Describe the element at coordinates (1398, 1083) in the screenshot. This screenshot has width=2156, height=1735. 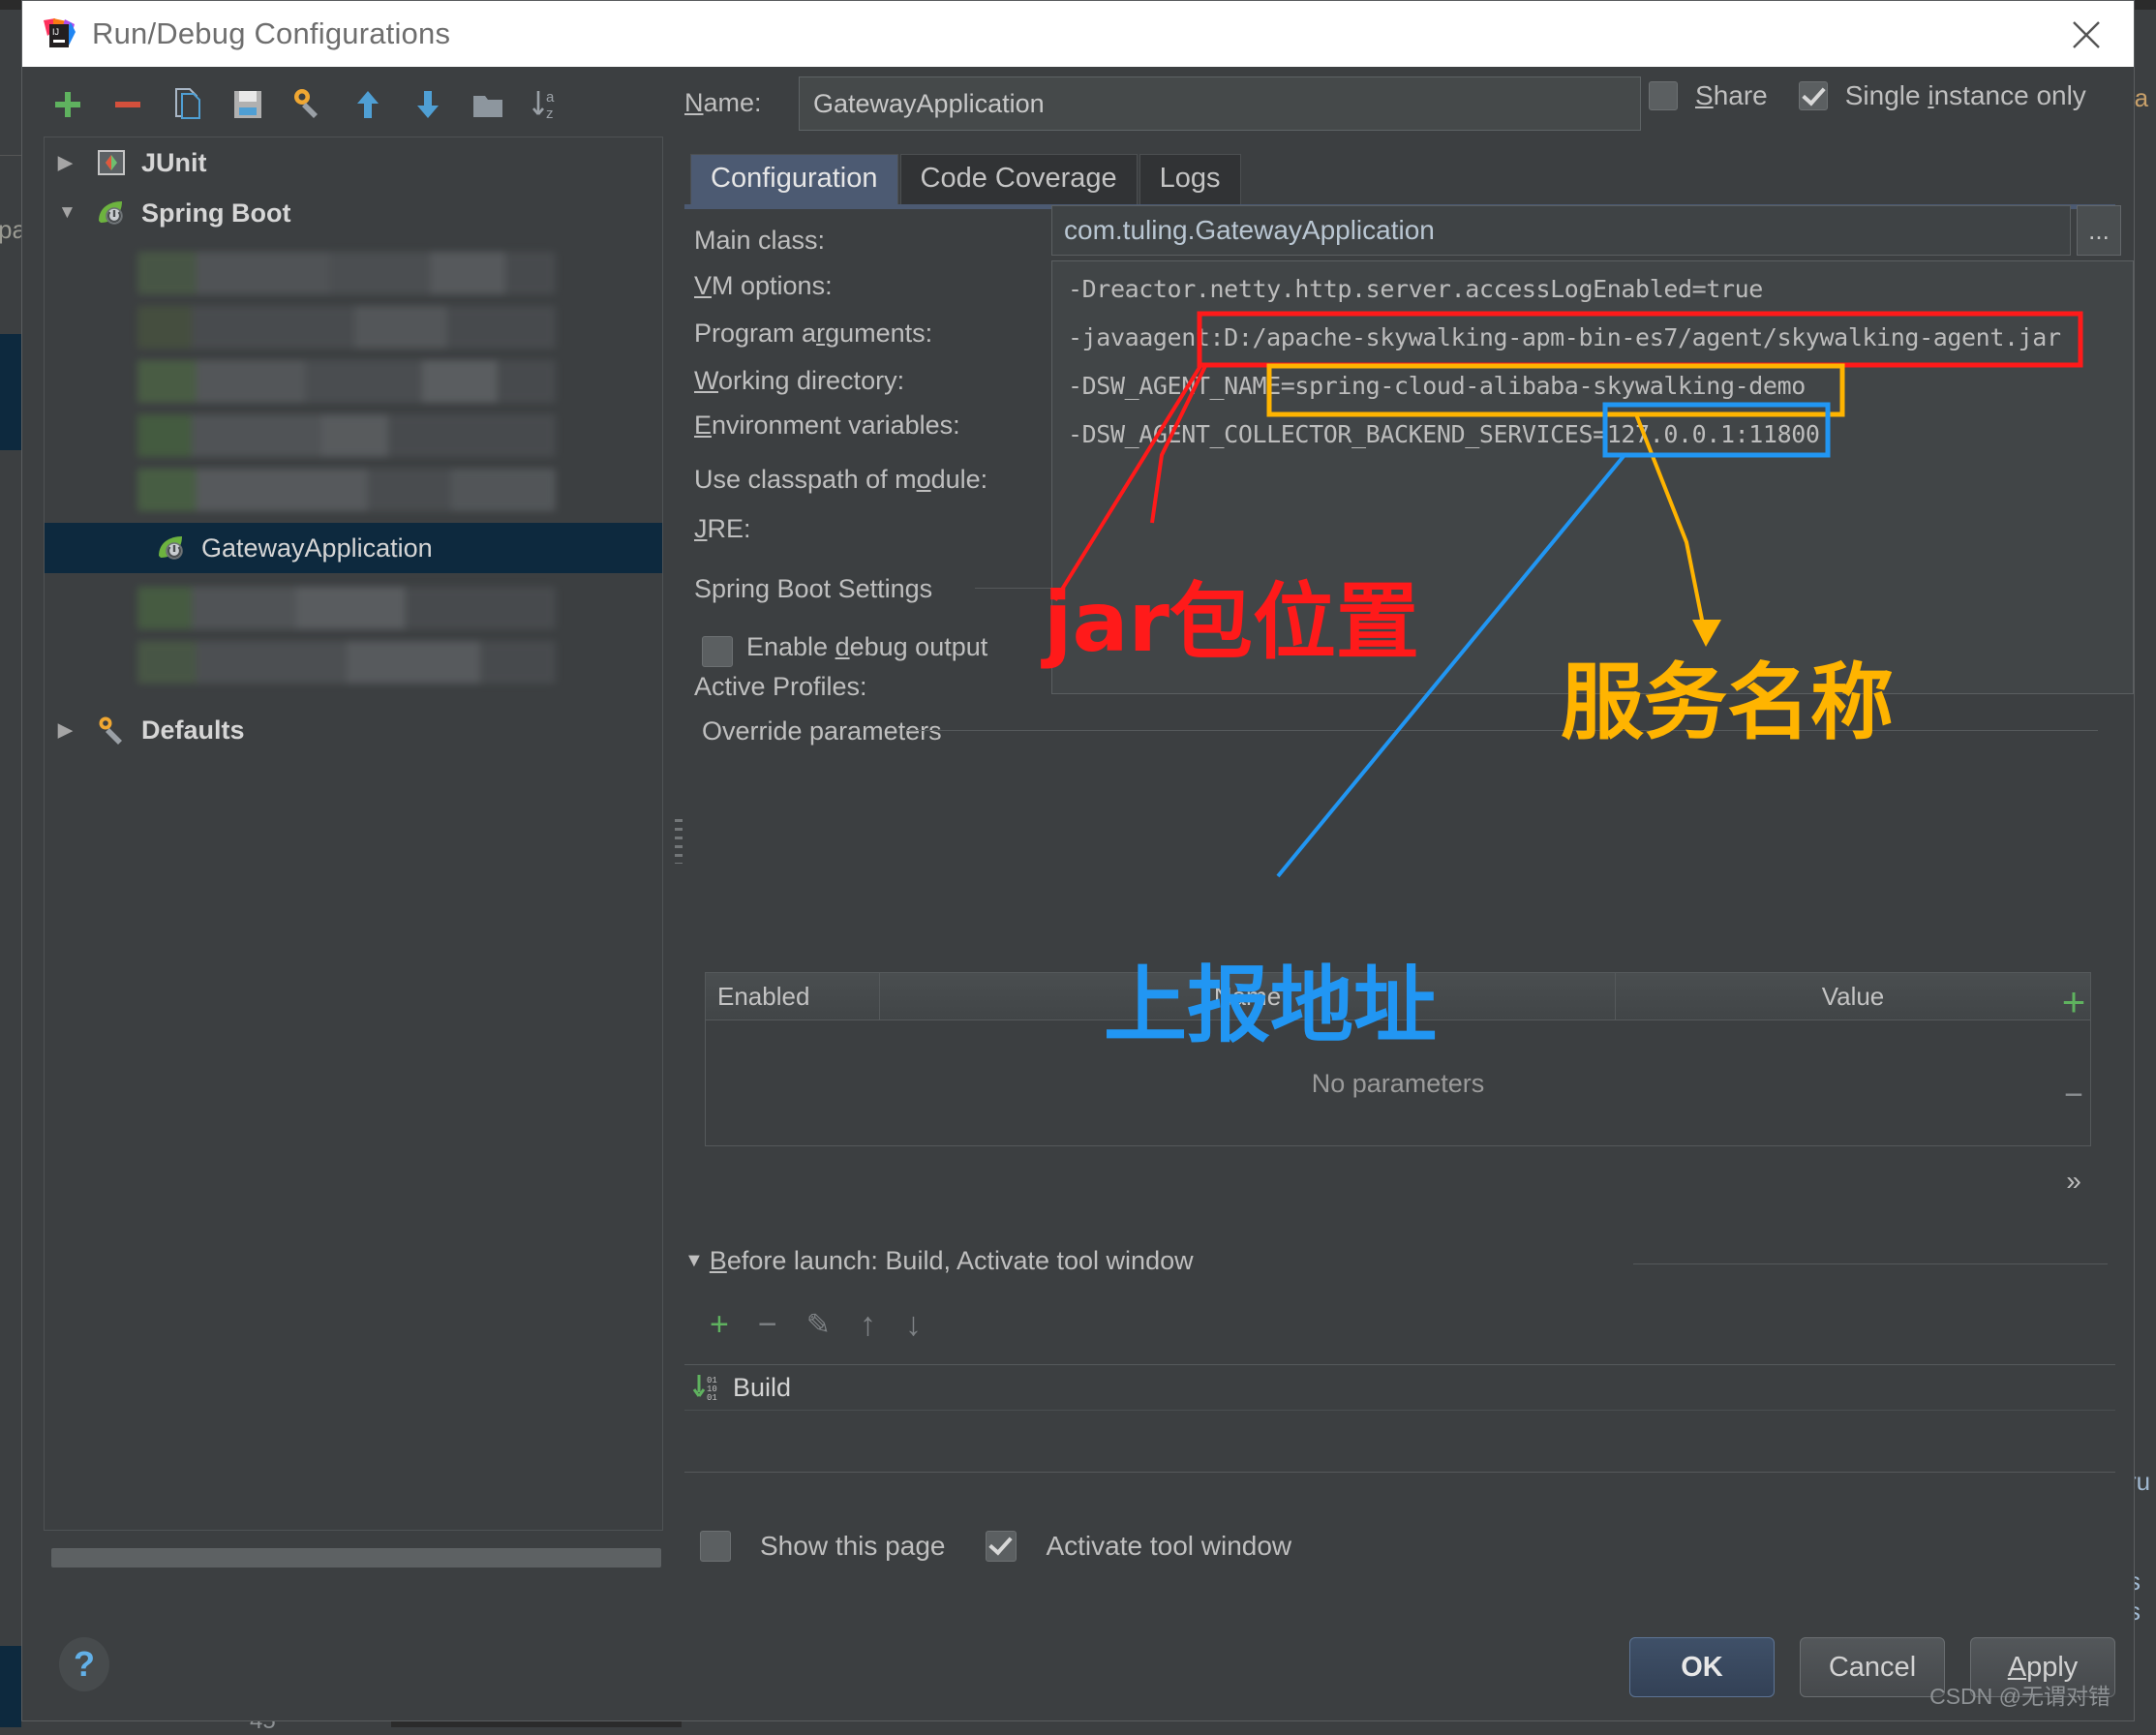
I see `table-empty-message: No parameters` at that location.